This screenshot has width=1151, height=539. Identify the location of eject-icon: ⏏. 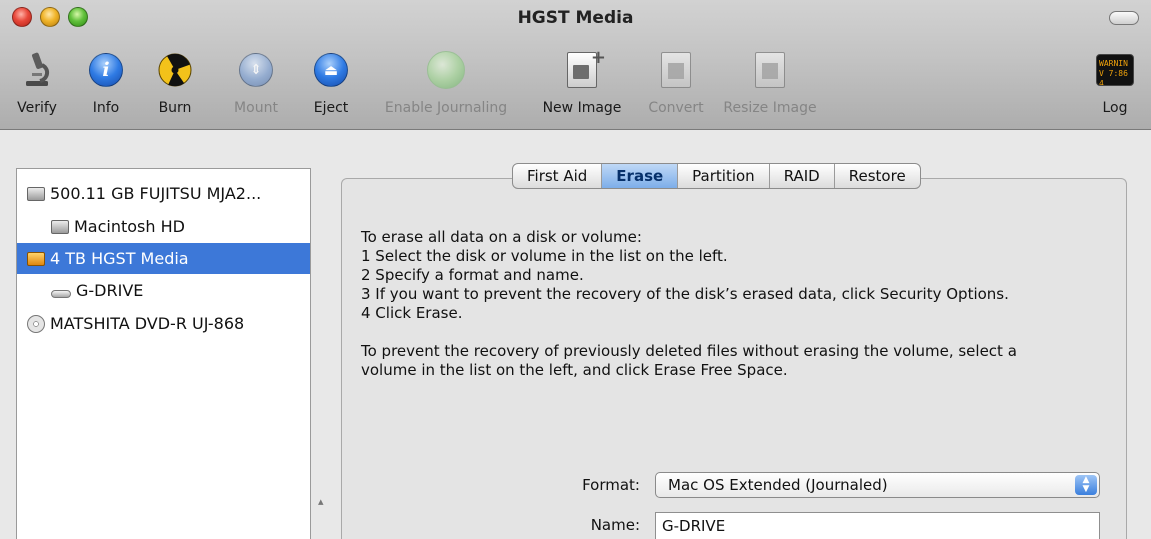
(331, 70).